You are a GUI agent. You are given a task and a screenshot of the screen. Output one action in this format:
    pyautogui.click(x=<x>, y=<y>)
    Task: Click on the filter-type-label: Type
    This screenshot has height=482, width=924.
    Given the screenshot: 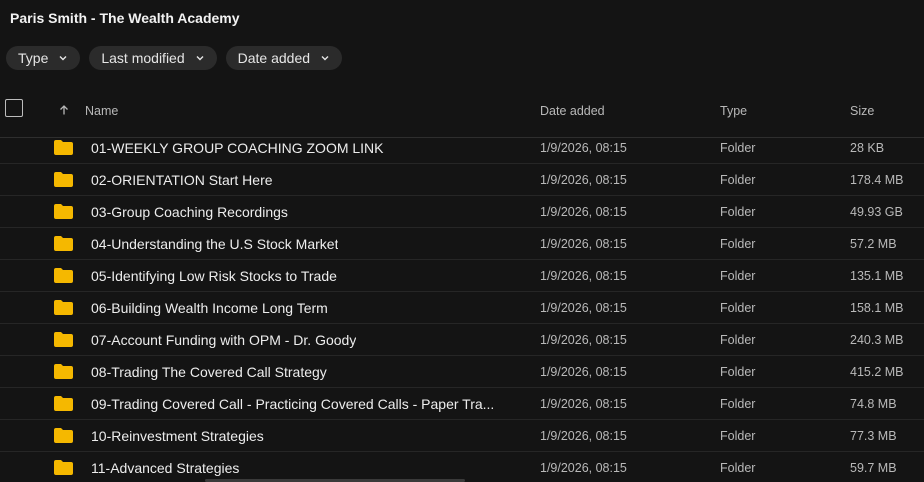 What is the action you would take?
    pyautogui.click(x=33, y=58)
    